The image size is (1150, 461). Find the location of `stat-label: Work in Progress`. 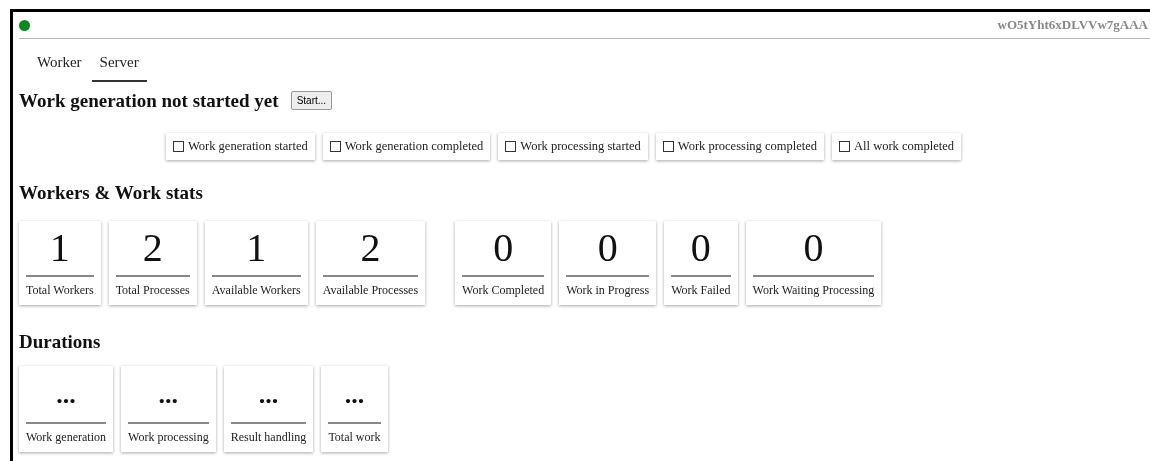

stat-label: Work in Progress is located at coordinates (608, 290).